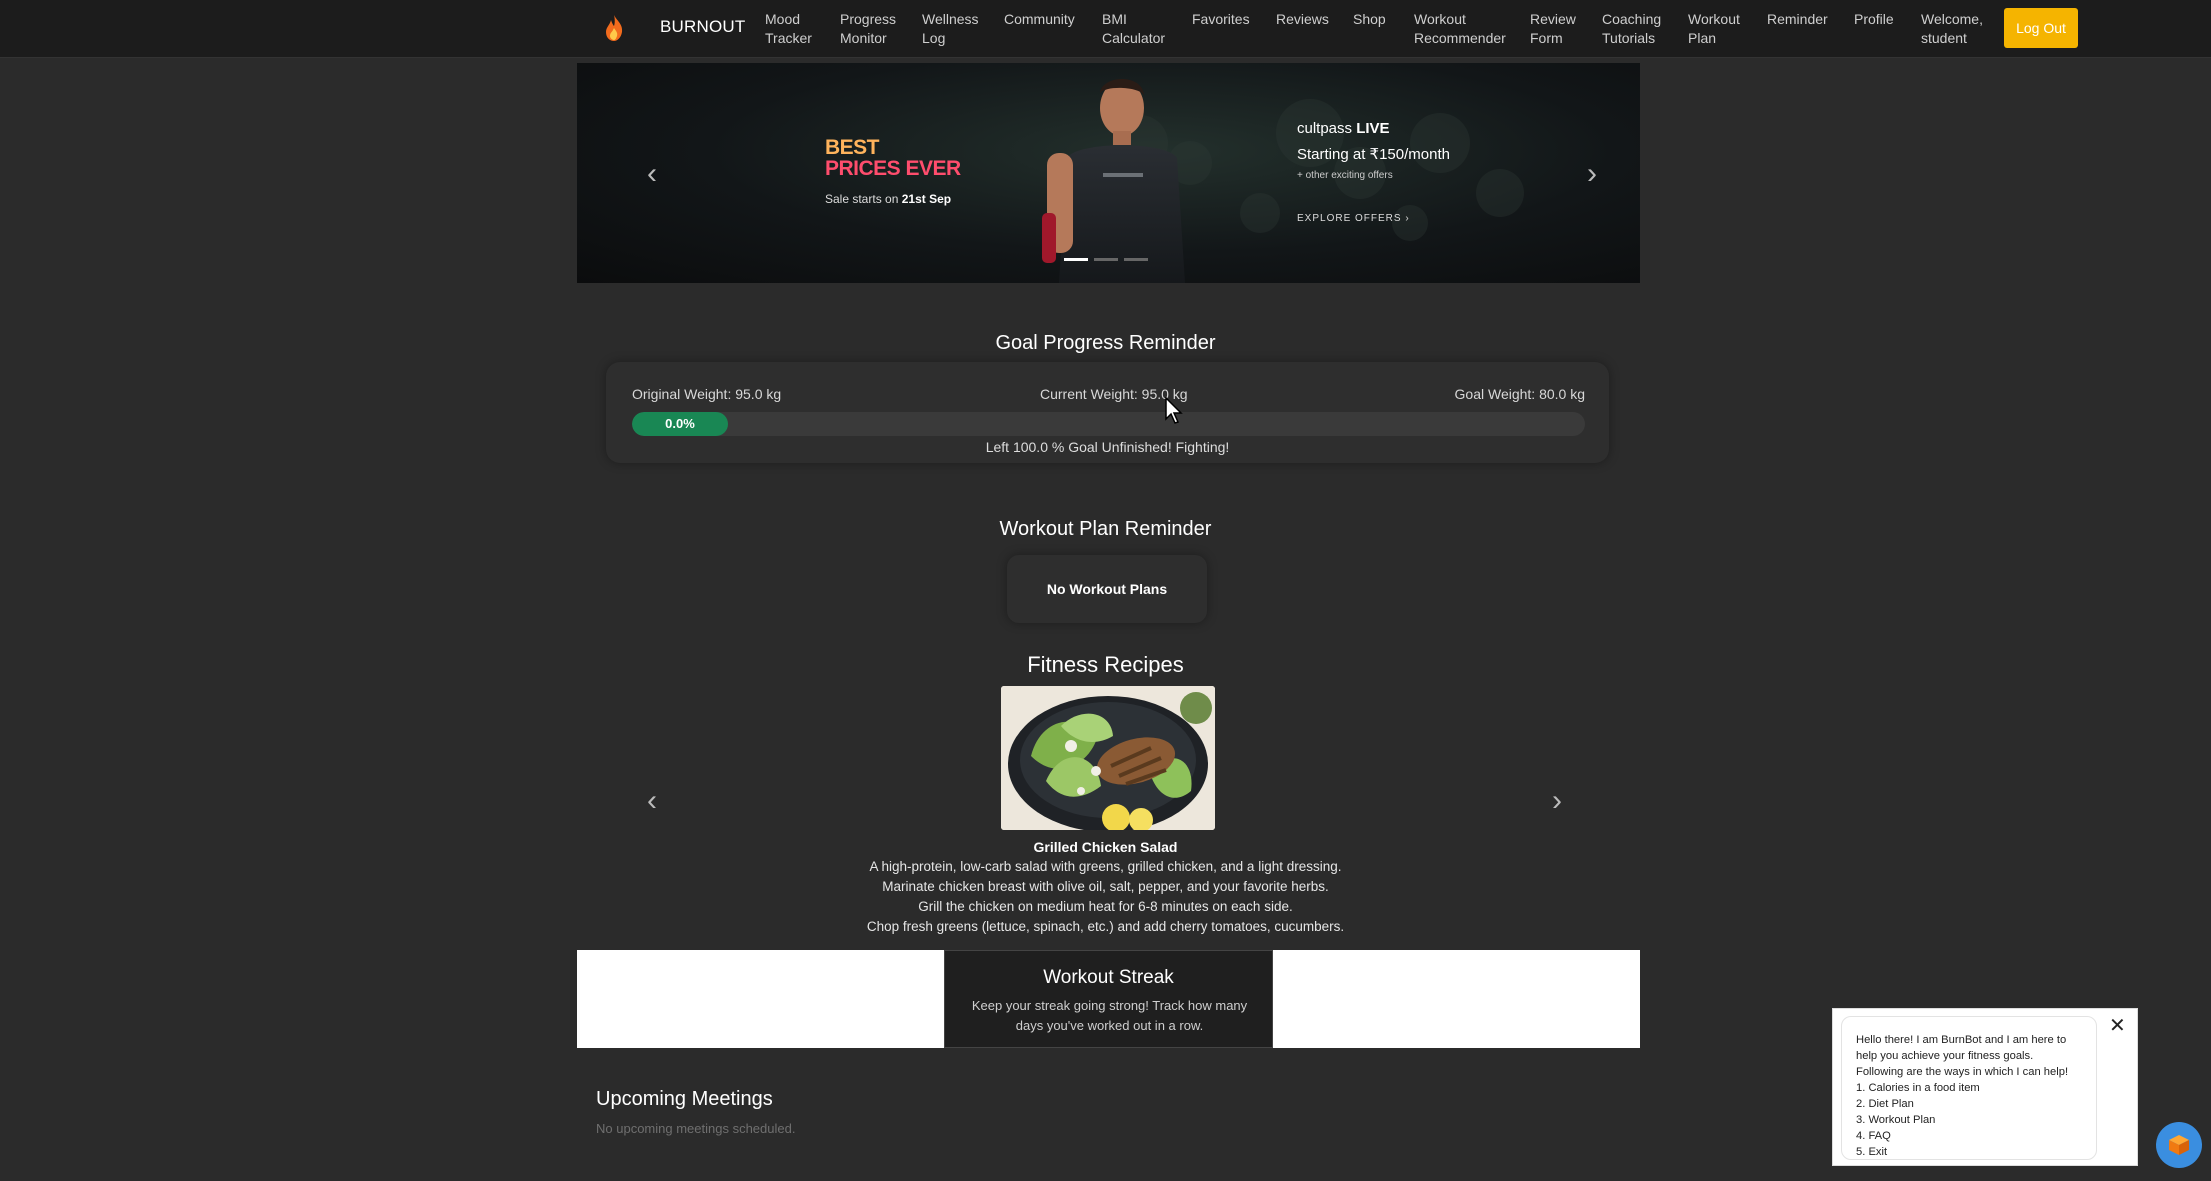 This screenshot has height=1181, width=2211. Describe the element at coordinates (1105, 343) in the screenshot. I see `goal-progress-title: Goal Progress Reminder` at that location.